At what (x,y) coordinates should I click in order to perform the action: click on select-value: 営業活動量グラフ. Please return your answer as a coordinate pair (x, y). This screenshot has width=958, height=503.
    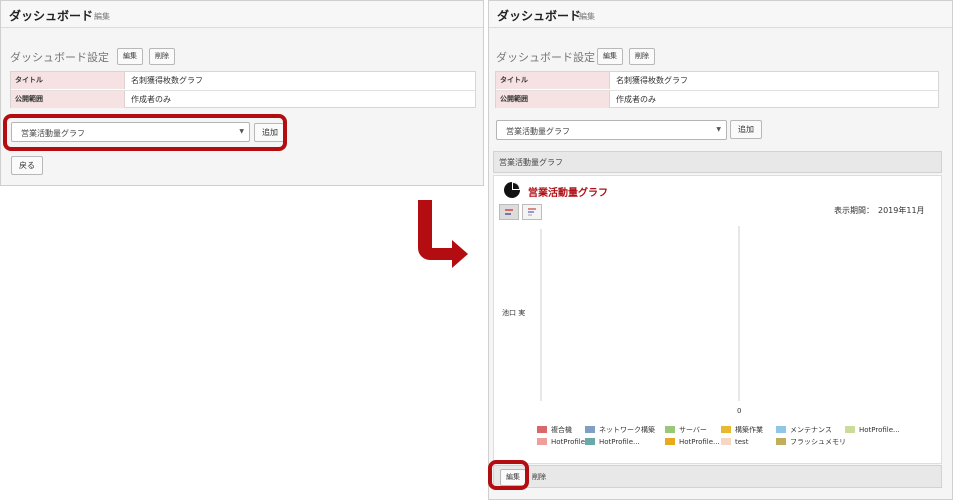
    Looking at the image, I should click on (538, 131).